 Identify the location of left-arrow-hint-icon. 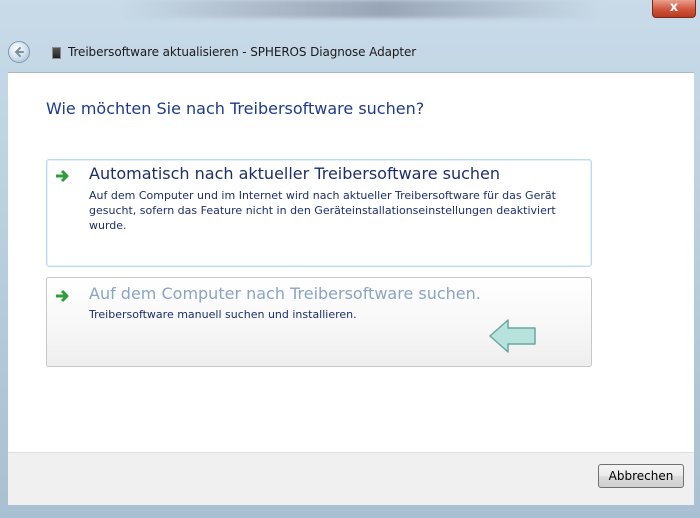
(512, 336).